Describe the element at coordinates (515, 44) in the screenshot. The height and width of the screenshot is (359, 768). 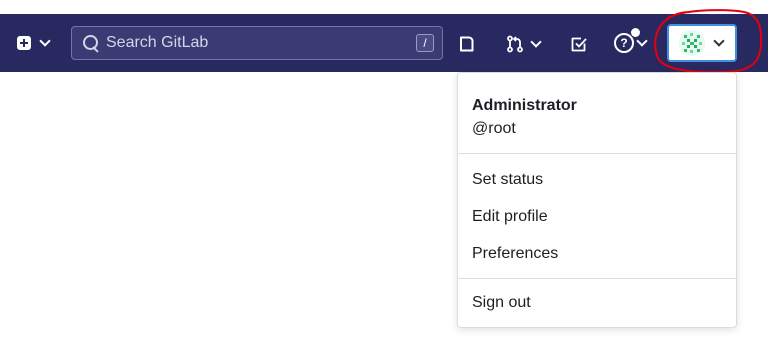
I see `merge-request-icon` at that location.